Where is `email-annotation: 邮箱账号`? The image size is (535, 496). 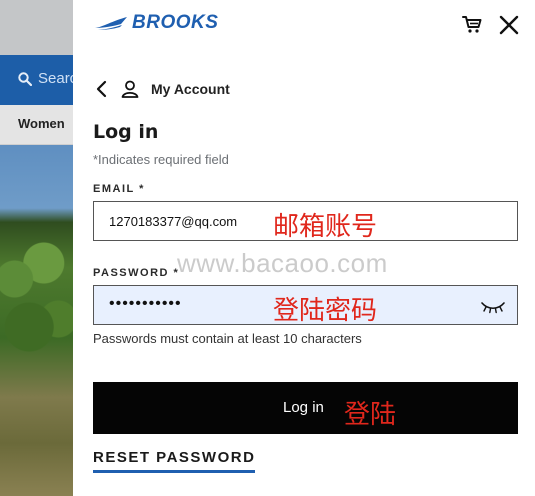 email-annotation: 邮箱账号 is located at coordinates (325, 227).